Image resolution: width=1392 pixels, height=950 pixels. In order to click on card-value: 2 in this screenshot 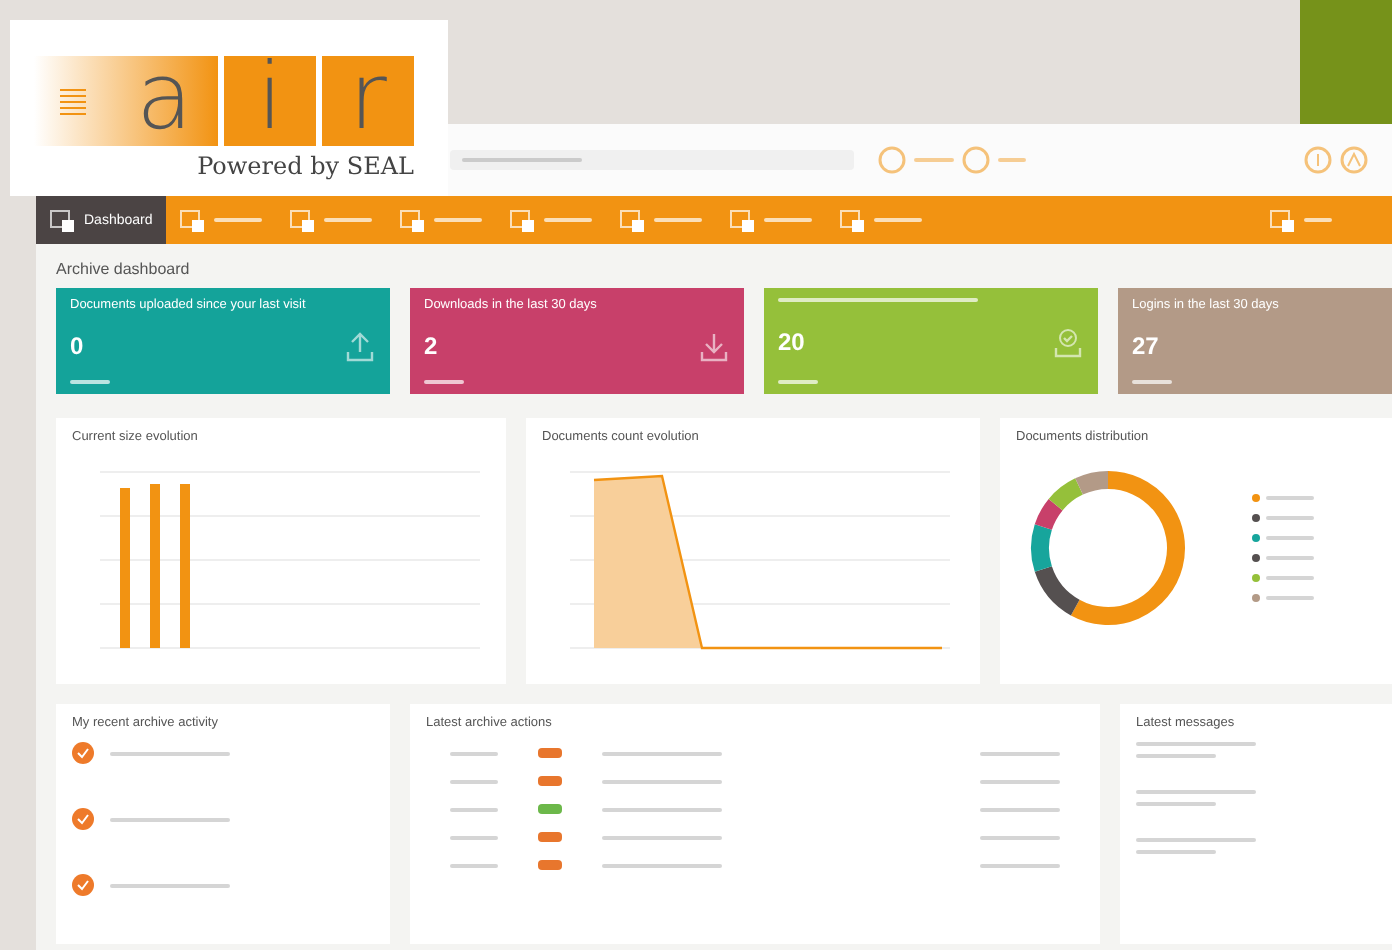, I will do `click(431, 346)`.